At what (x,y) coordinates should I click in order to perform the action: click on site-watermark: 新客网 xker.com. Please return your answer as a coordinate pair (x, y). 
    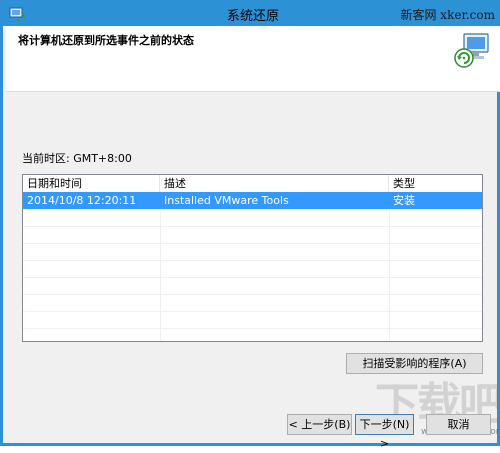
    Looking at the image, I should click on (447, 15).